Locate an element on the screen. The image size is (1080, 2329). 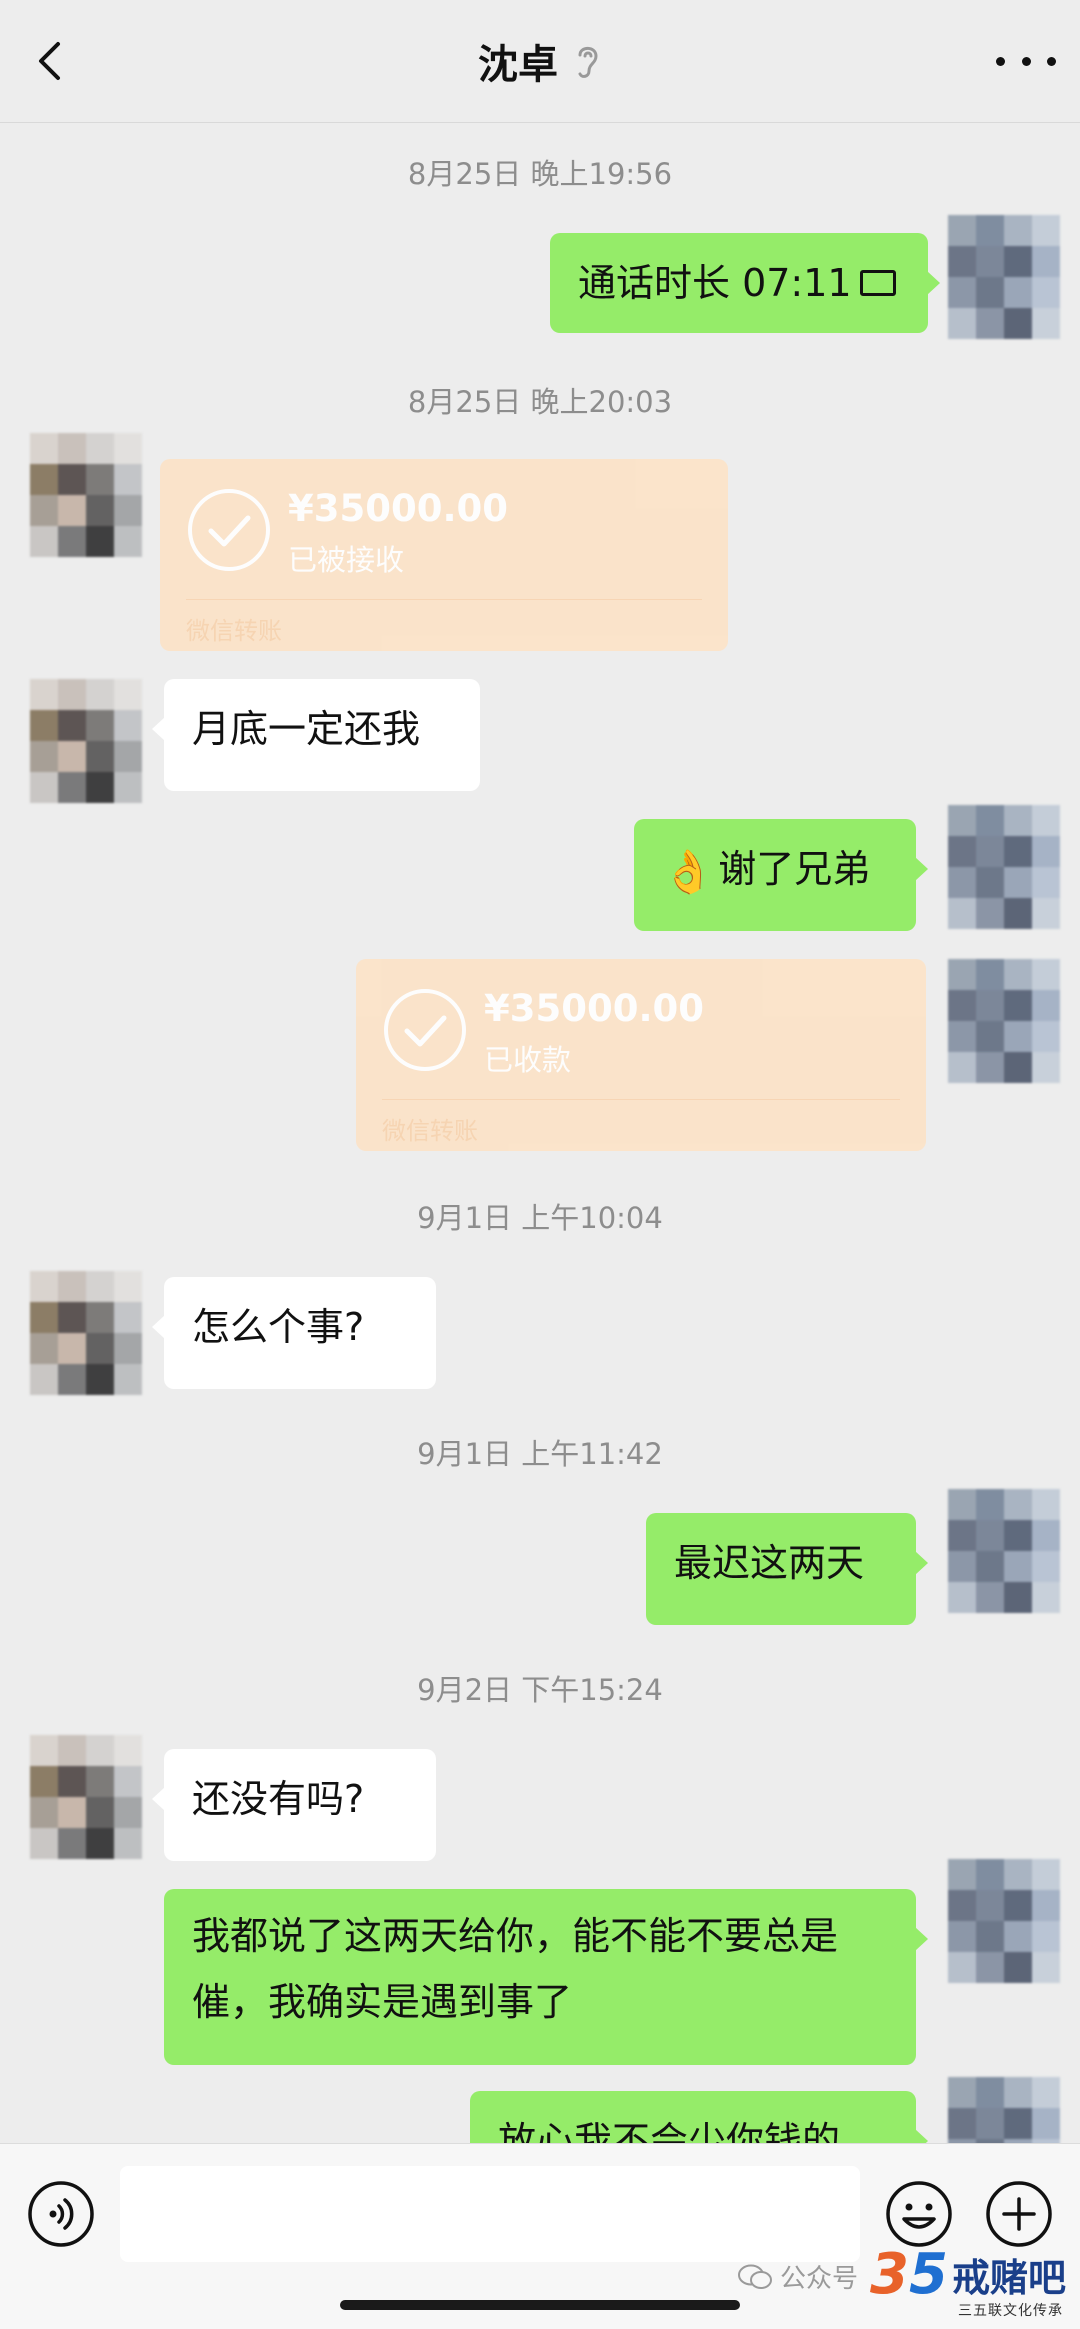
video-call-icon is located at coordinates (877, 282).